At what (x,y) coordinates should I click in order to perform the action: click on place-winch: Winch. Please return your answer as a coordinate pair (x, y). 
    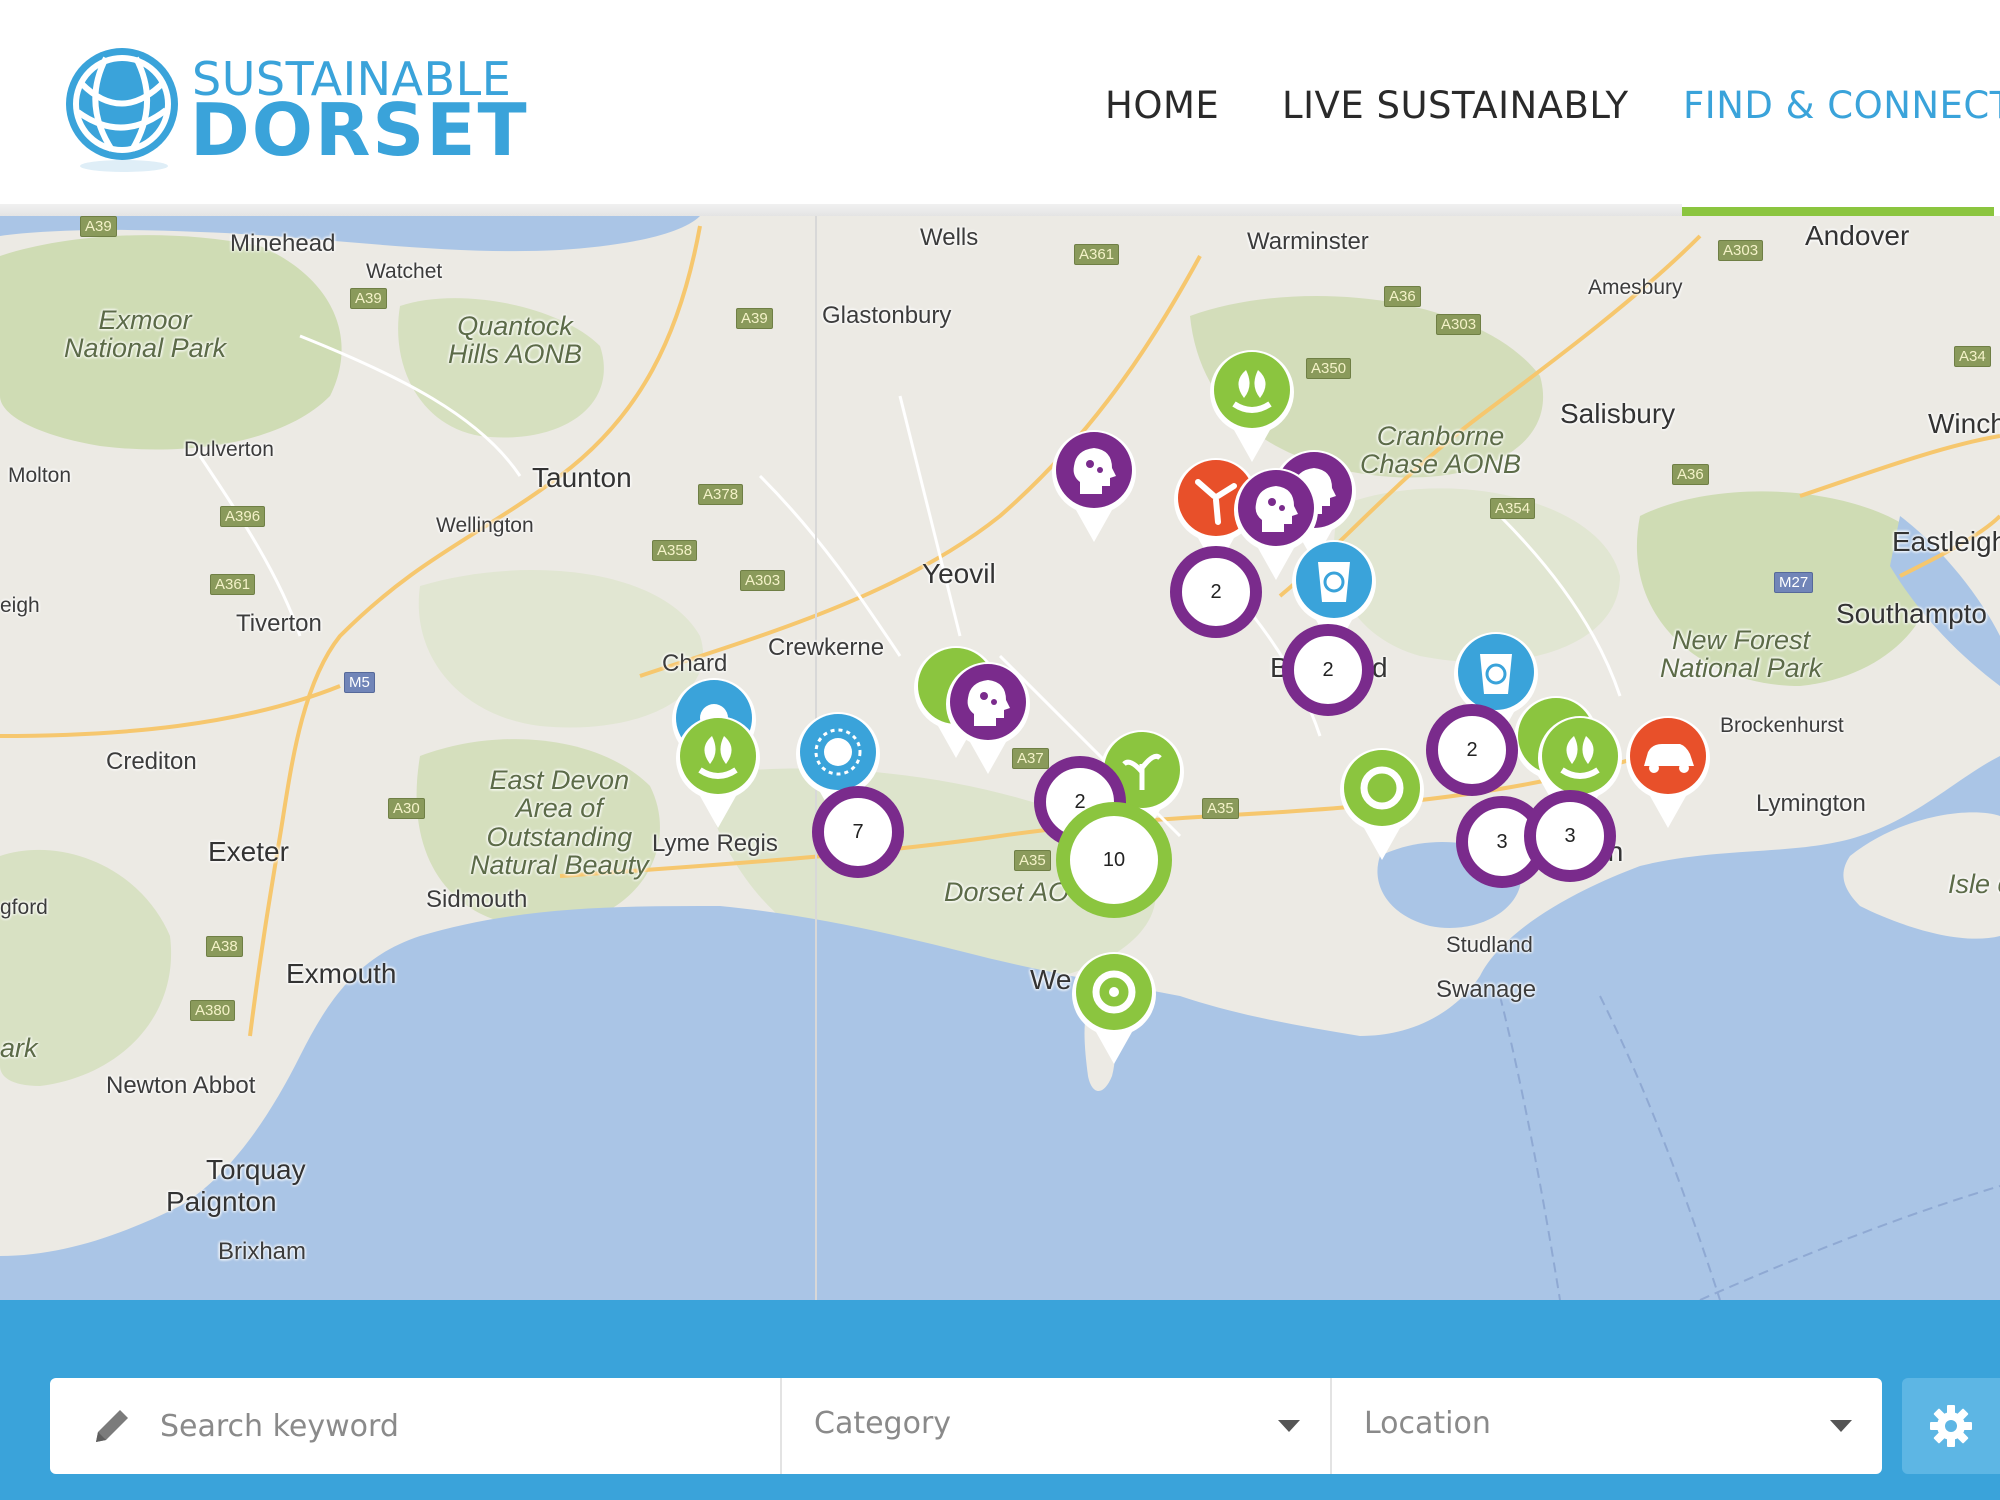
    Looking at the image, I should click on (1964, 423).